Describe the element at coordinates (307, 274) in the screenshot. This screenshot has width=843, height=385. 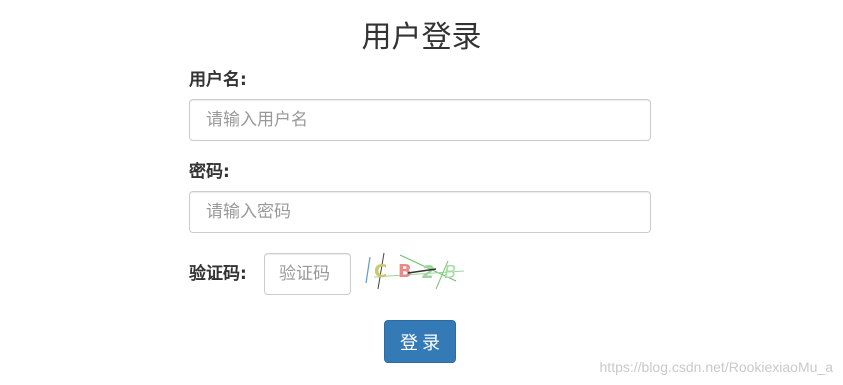
I see `captcha-input` at that location.